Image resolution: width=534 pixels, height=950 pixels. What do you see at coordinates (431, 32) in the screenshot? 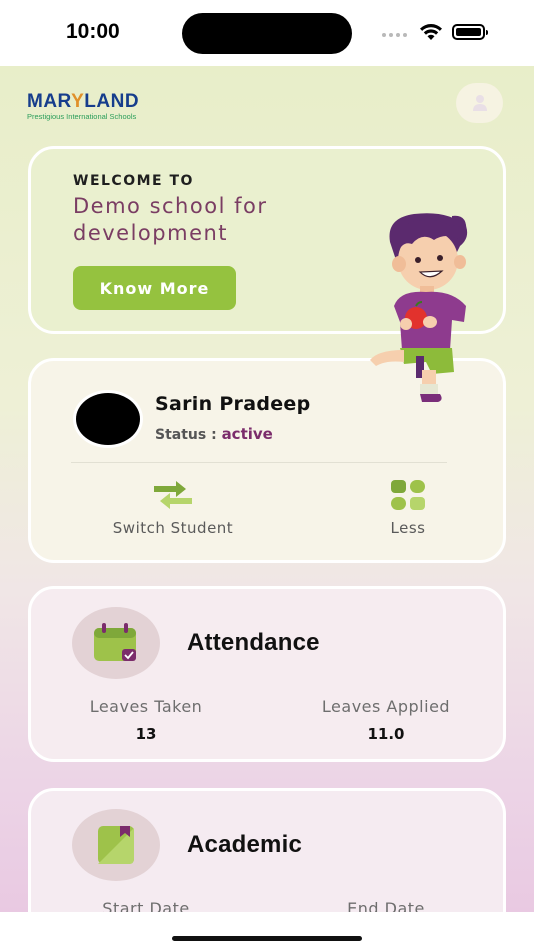
I see `wifi-icon` at bounding box center [431, 32].